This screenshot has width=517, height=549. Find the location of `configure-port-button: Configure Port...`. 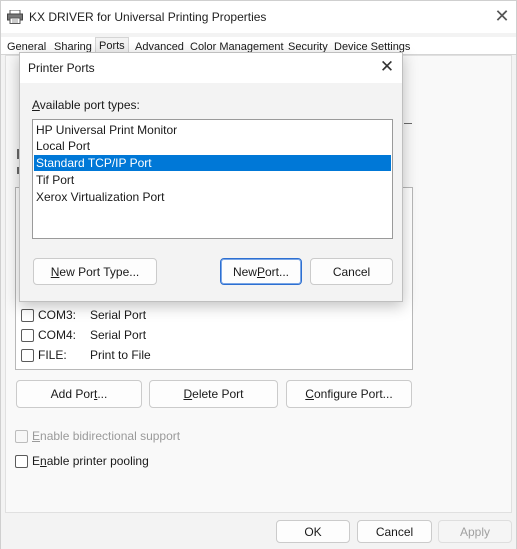

configure-port-button: Configure Port... is located at coordinates (349, 394).